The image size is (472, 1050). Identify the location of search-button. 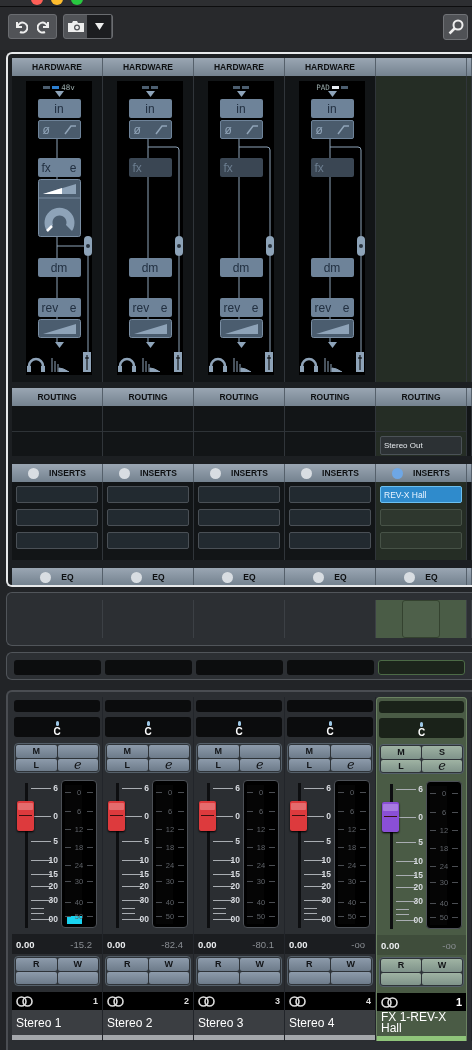
(455, 27).